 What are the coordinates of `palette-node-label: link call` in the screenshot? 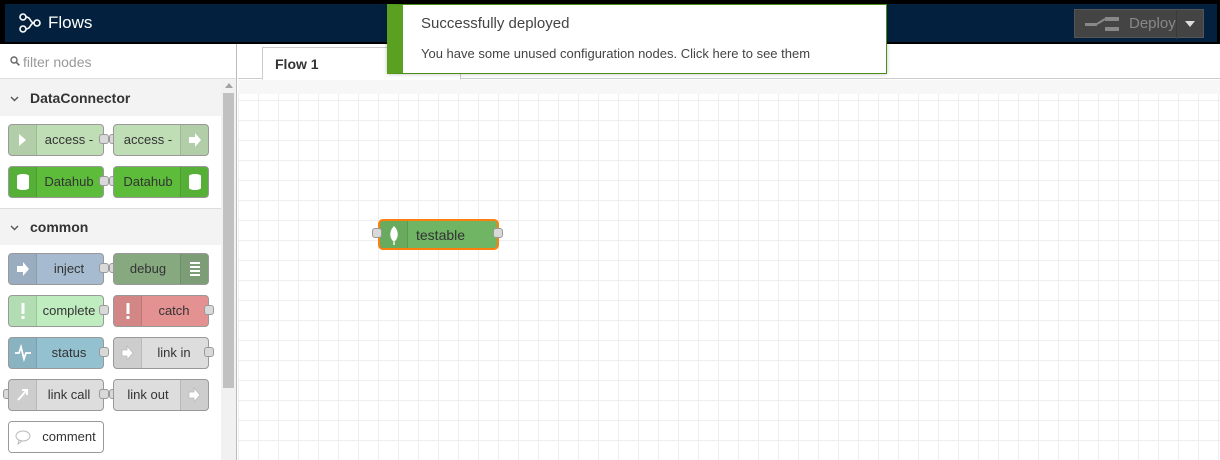 It's located at (69, 394).